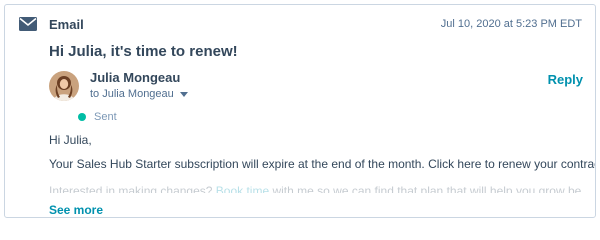 Image resolution: width=600 pixels, height=240 pixels. What do you see at coordinates (511, 24) in the screenshot?
I see `activity-timestamp: Jul 10, 2020 at 5:23 PM EDT` at bounding box center [511, 24].